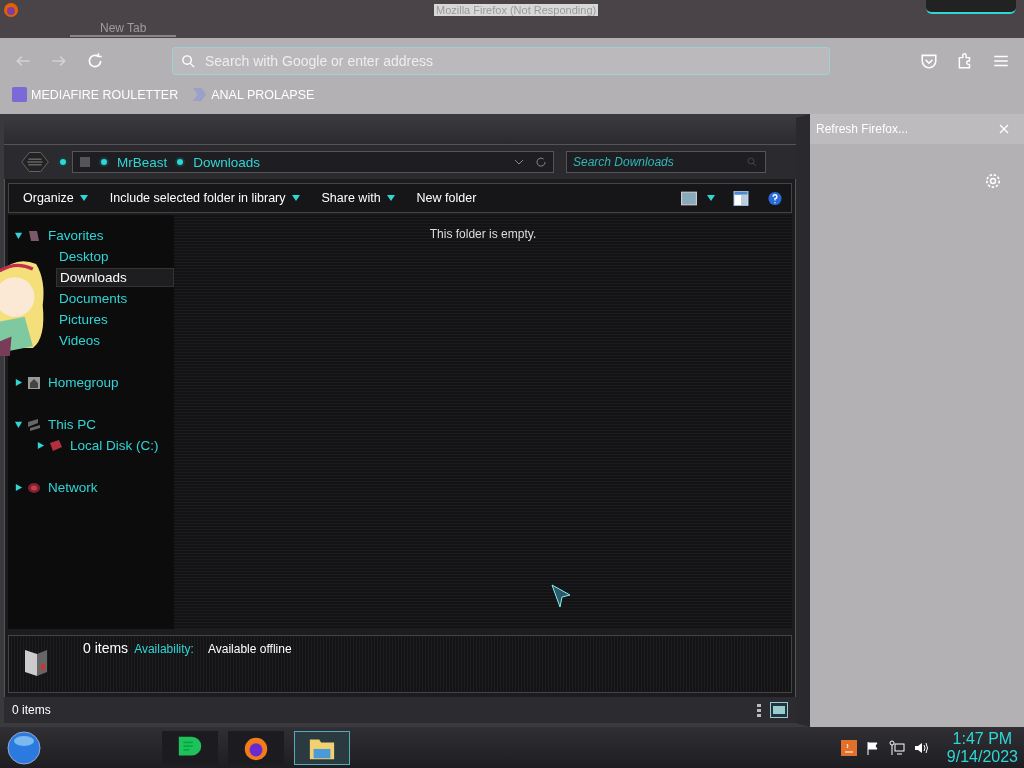 The width and height of the screenshot is (1024, 768). Describe the element at coordinates (80, 341) in the screenshot. I see `tree-item: Videos` at that location.